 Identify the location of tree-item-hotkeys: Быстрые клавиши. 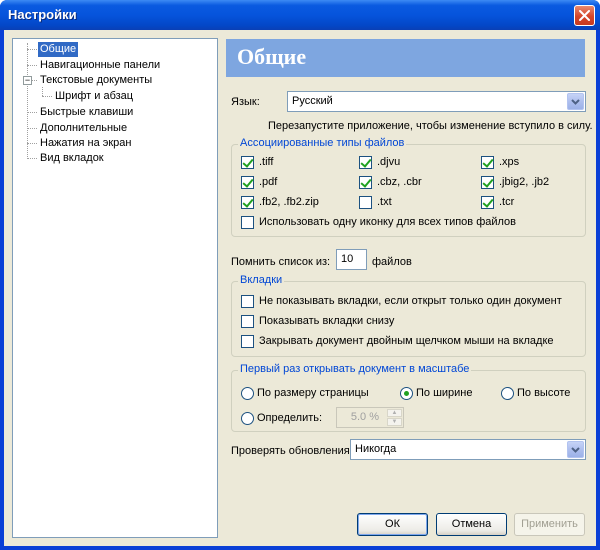
(86, 112).